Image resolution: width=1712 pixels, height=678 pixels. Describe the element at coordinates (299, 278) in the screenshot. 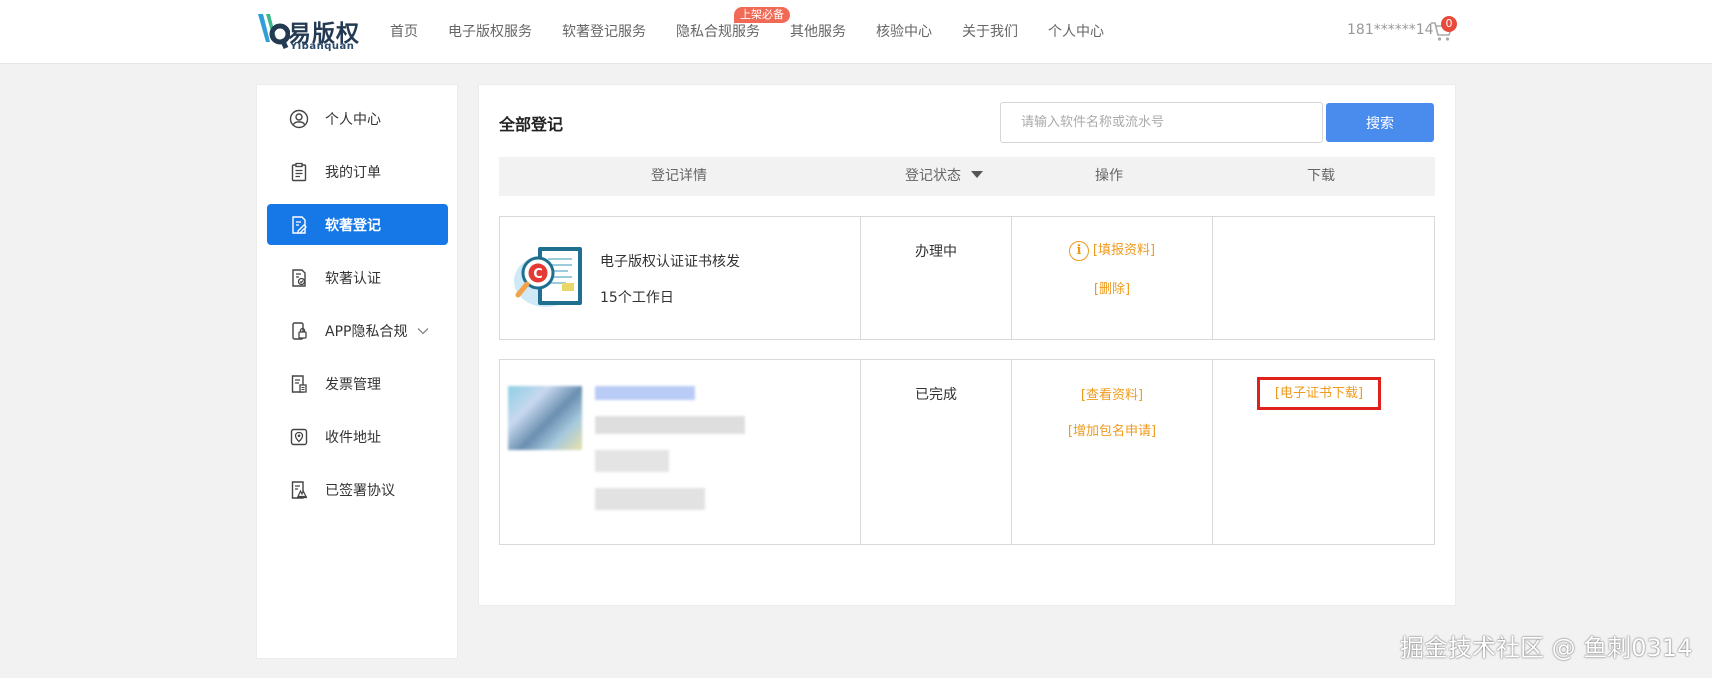

I see `certificate-icon` at that location.